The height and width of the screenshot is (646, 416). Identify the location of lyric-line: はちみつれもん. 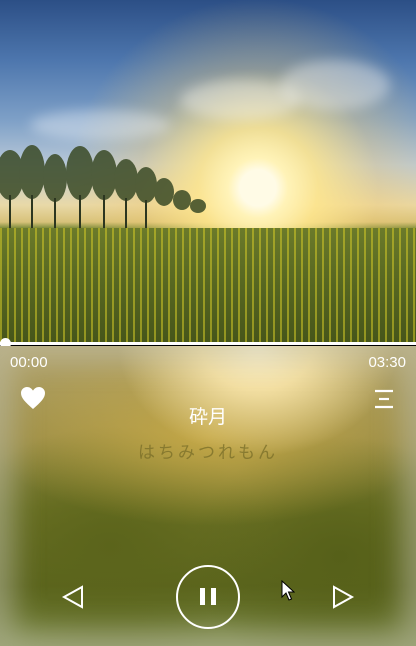
(208, 452).